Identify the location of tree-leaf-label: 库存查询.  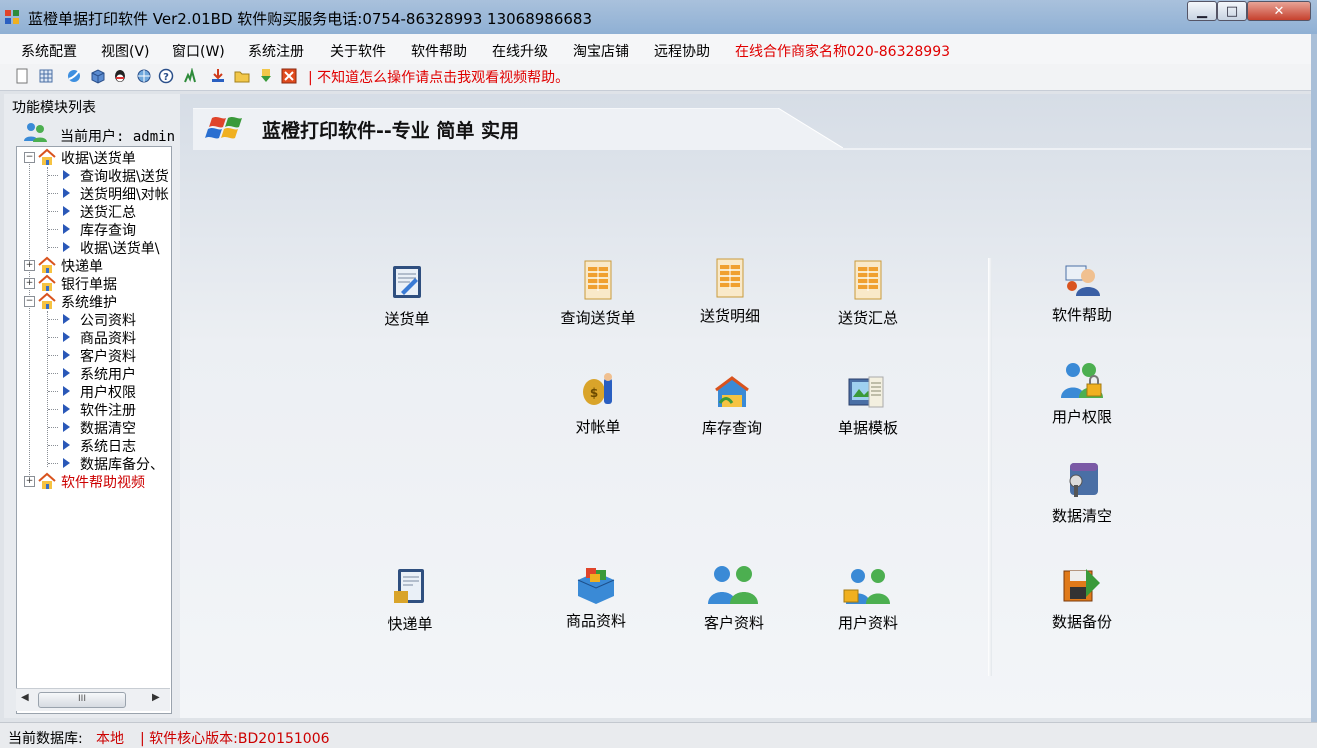
(108, 231).